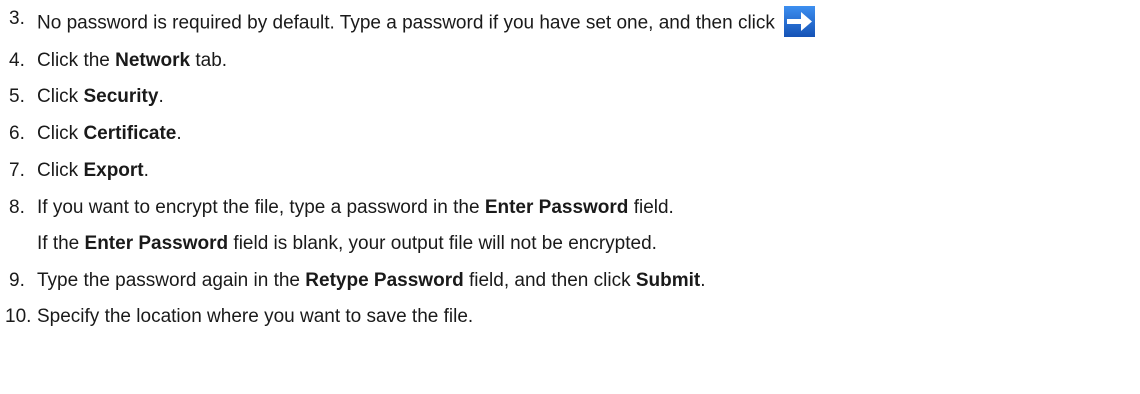 The image size is (1140, 394). I want to click on step-text: Click Export., so click(93, 171).